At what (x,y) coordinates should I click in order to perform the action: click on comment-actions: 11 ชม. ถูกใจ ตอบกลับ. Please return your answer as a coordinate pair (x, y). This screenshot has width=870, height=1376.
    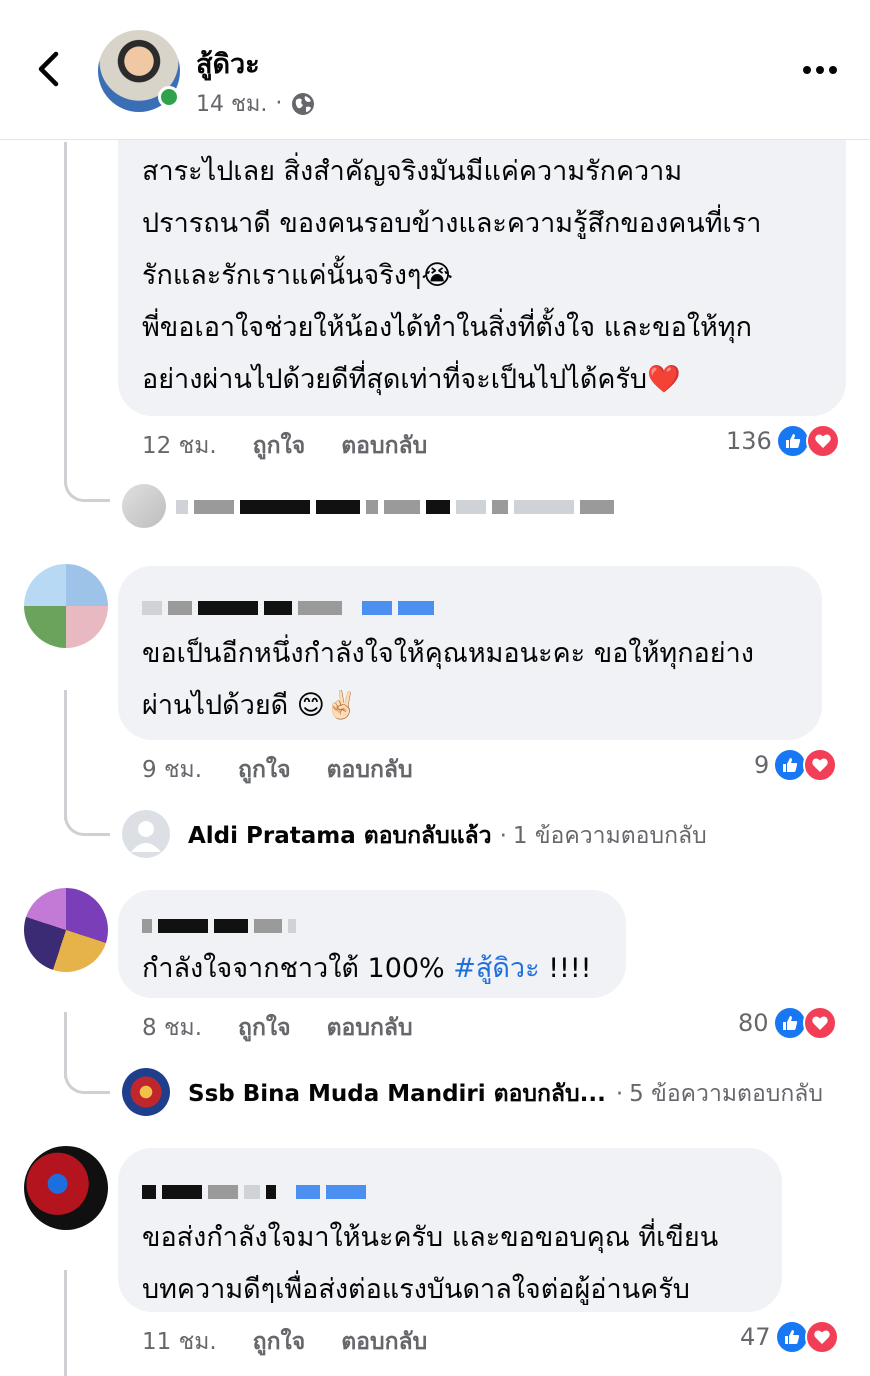
    Looking at the image, I should click on (284, 1342).